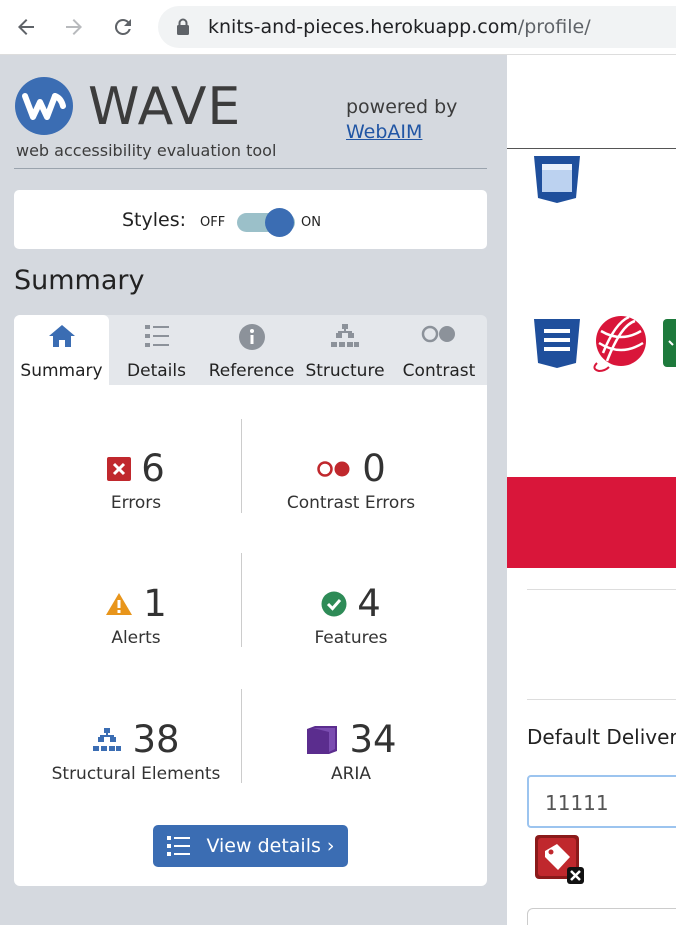 Image resolution: width=676 pixels, height=925 pixels. I want to click on address-bar: knits-and-pieces.herokuapp.com/profile/, so click(417, 27).